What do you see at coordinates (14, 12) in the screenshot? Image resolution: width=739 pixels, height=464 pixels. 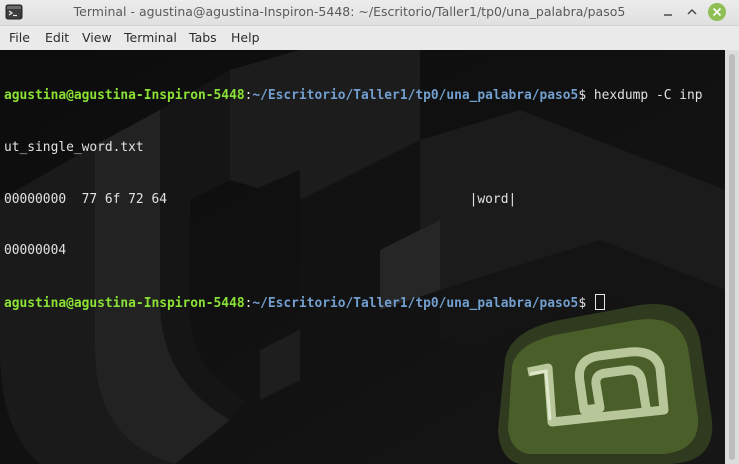 I see `terminal-icon` at bounding box center [14, 12].